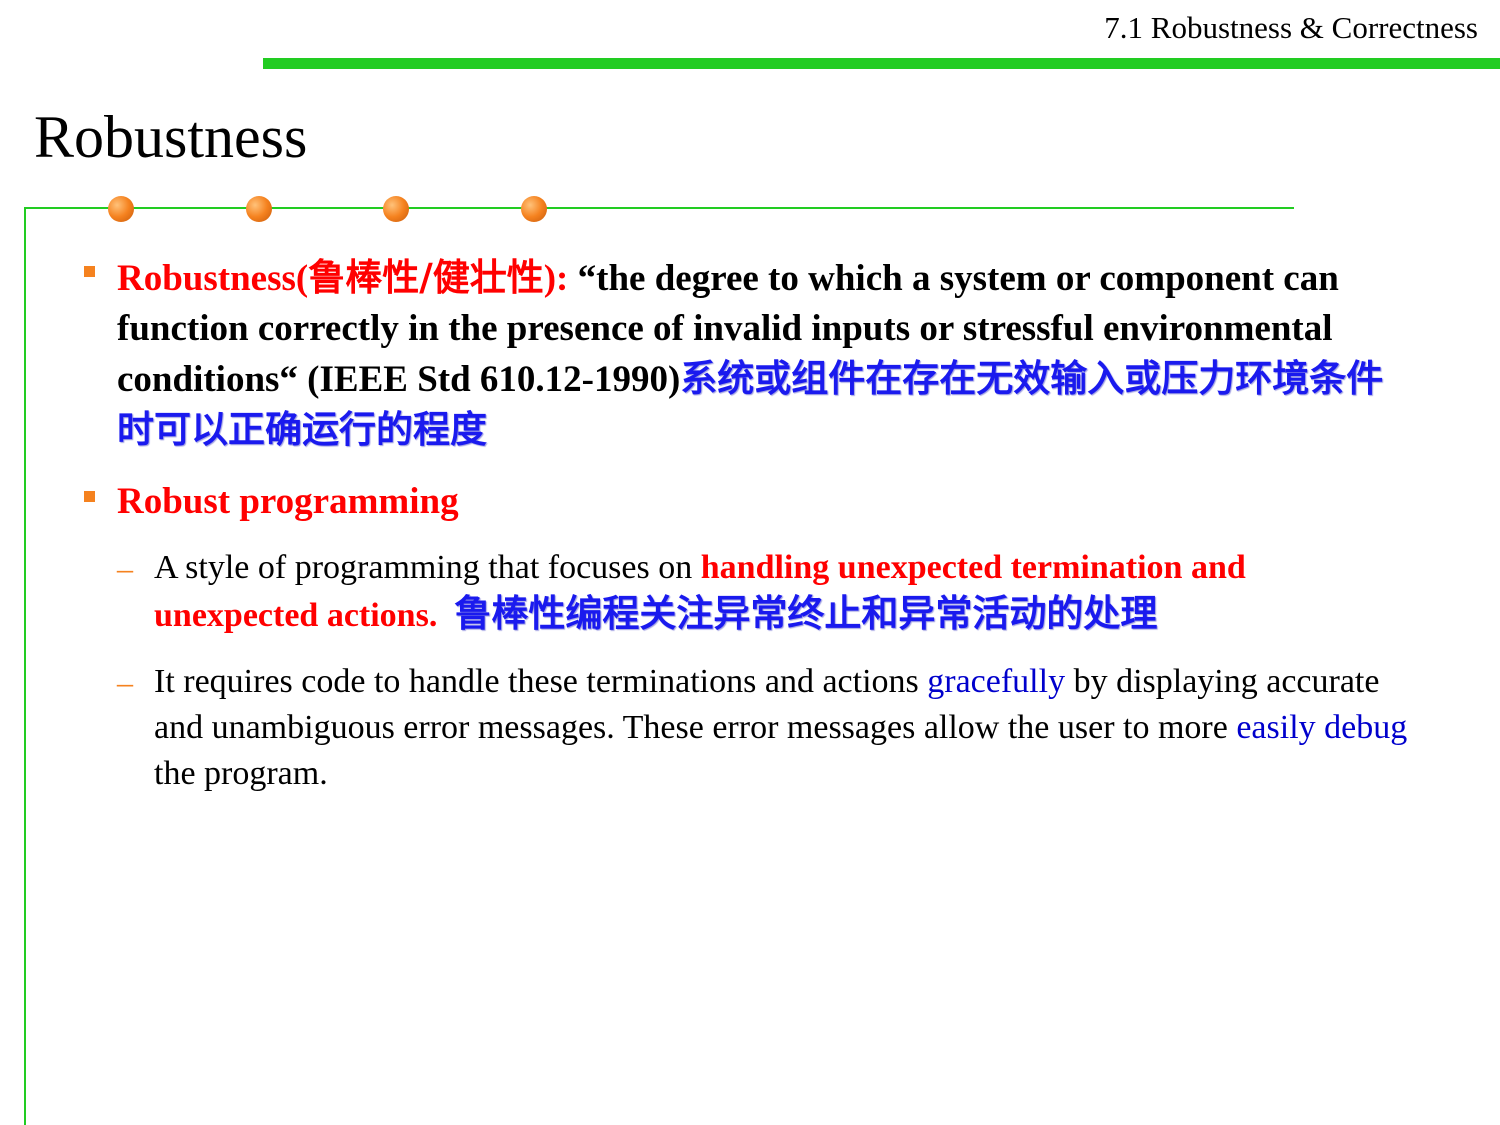  I want to click on frame-left-line, so click(25, 666).